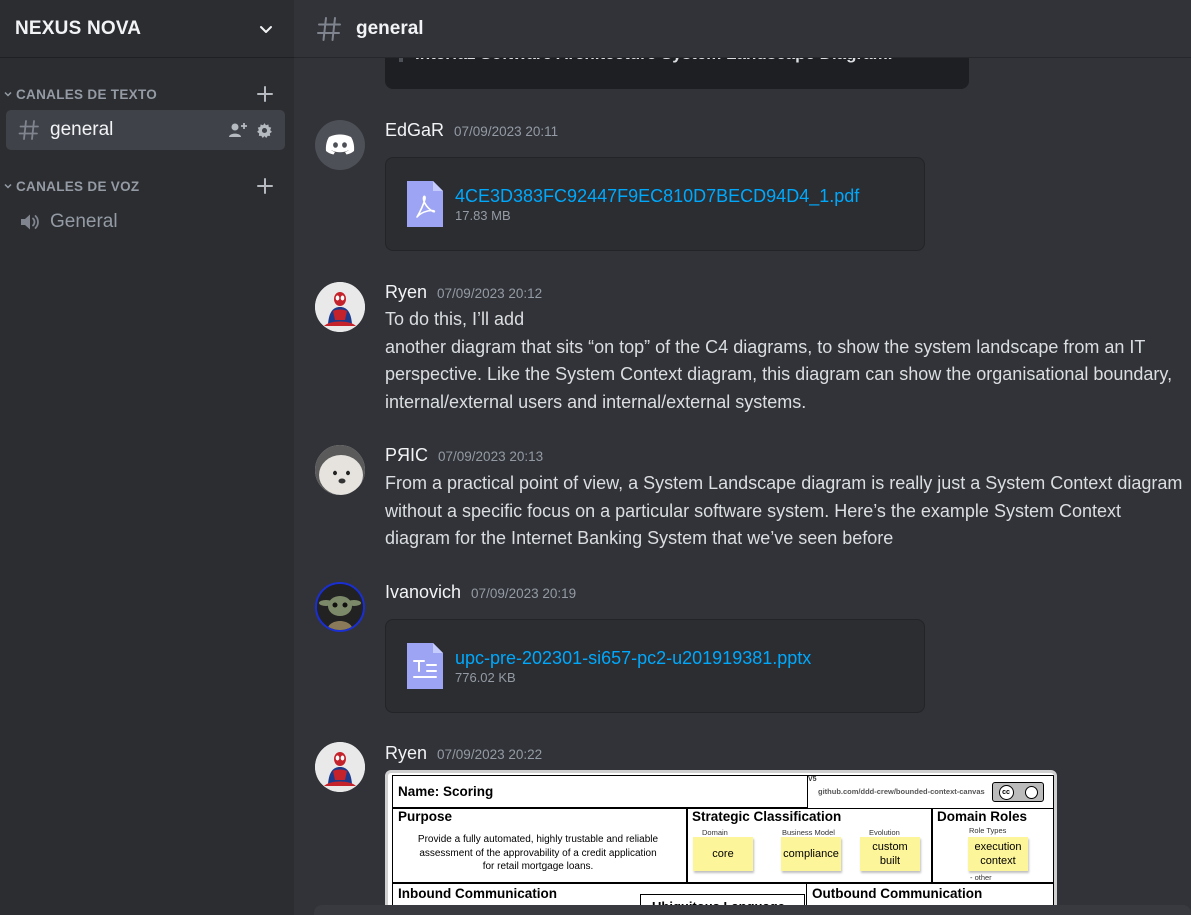 The image size is (1191, 915). What do you see at coordinates (633, 658) in the screenshot?
I see `file-download-link: upc-pre-202301-si657-pc2-u201919381.pptx` at bounding box center [633, 658].